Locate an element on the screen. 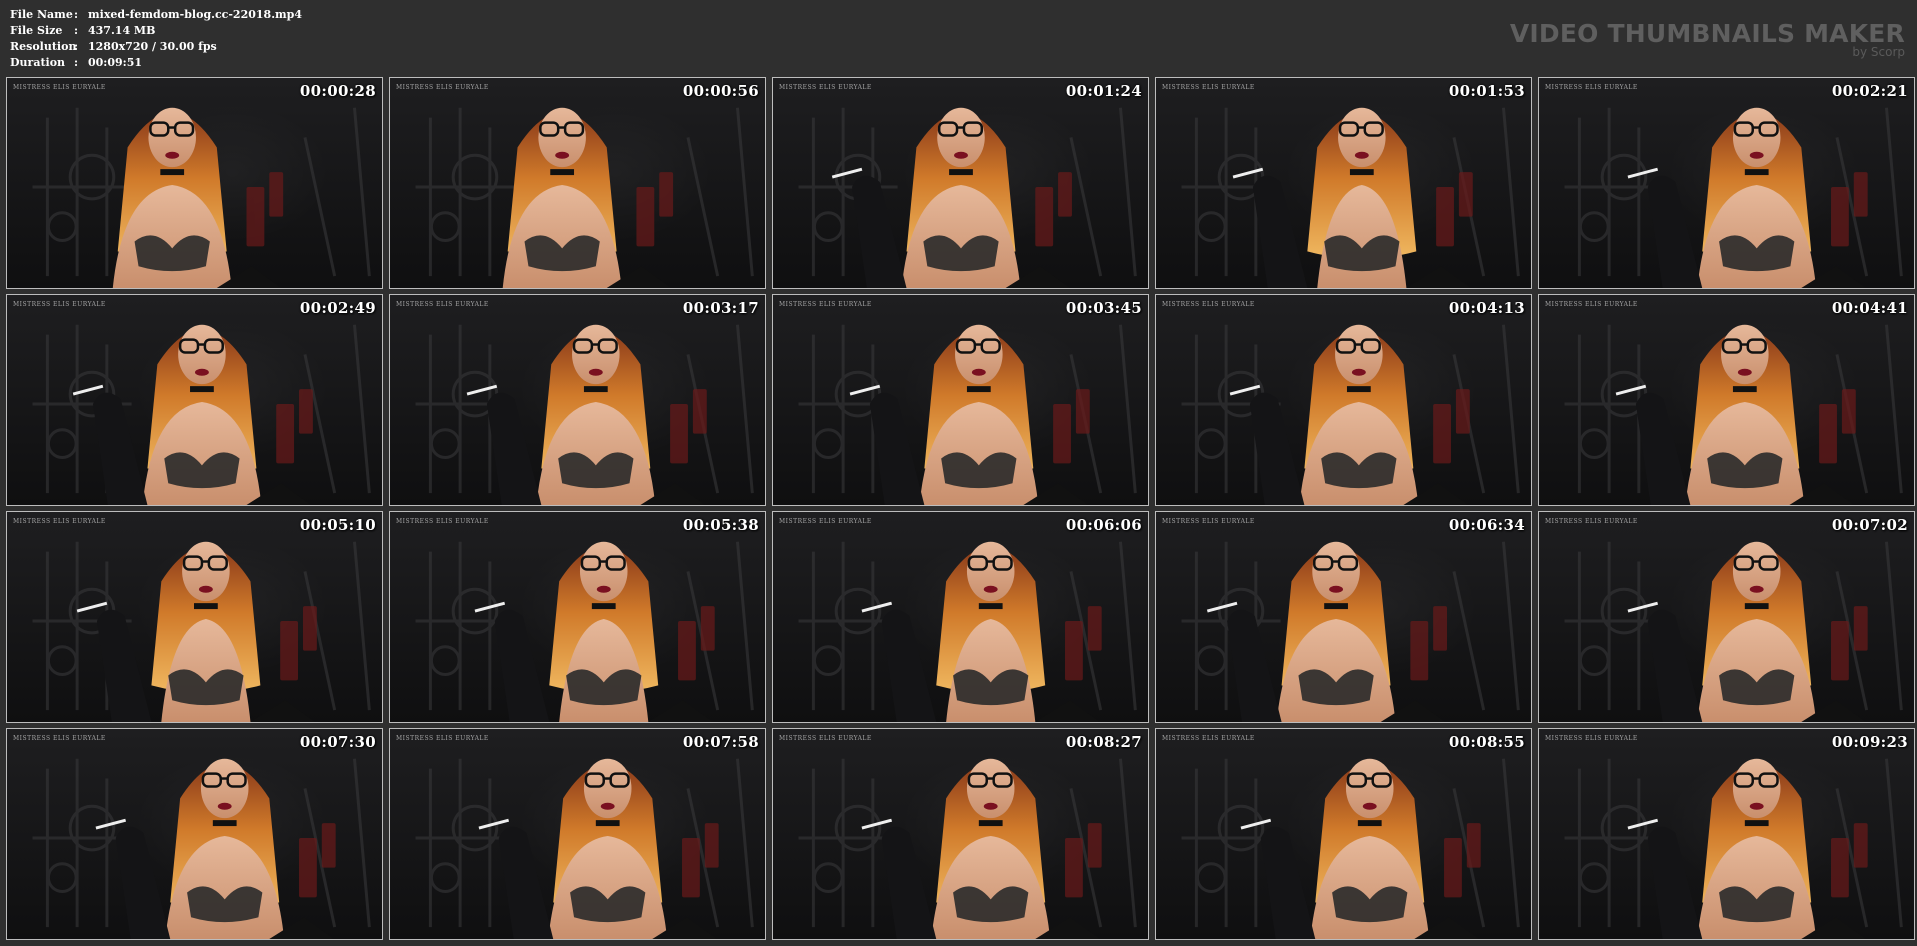 The height and width of the screenshot is (946, 1917). duration-value: 00:09:51 is located at coordinates (115, 62).